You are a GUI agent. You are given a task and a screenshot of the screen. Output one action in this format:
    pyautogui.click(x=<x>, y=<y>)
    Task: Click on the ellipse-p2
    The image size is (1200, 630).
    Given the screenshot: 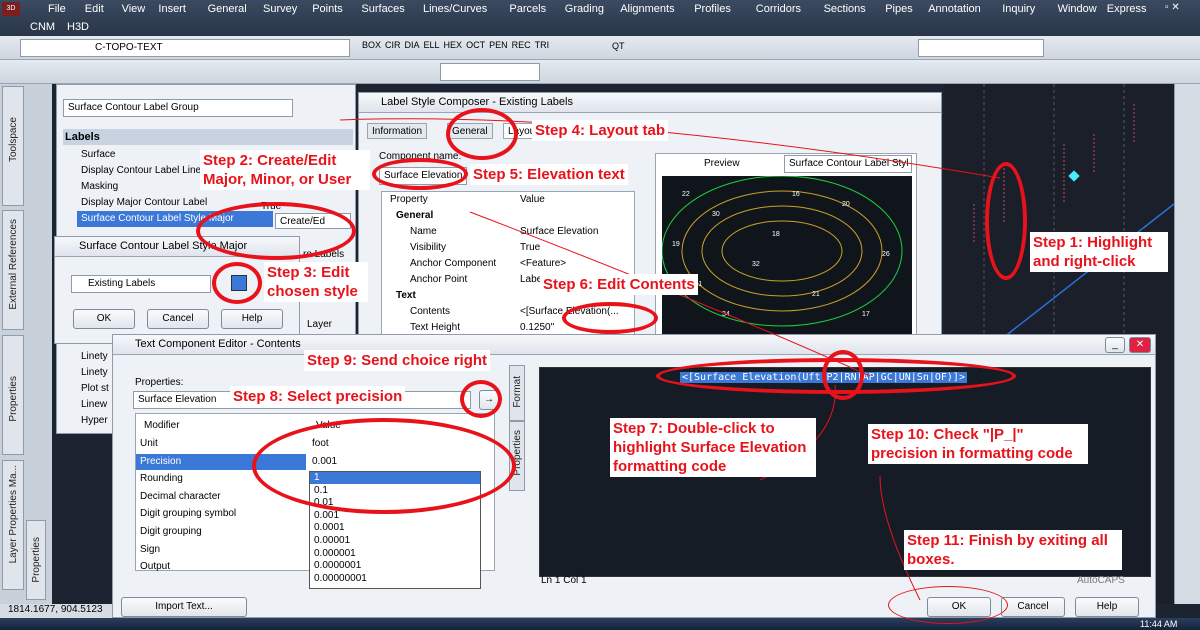 What is the action you would take?
    pyautogui.click(x=843, y=375)
    